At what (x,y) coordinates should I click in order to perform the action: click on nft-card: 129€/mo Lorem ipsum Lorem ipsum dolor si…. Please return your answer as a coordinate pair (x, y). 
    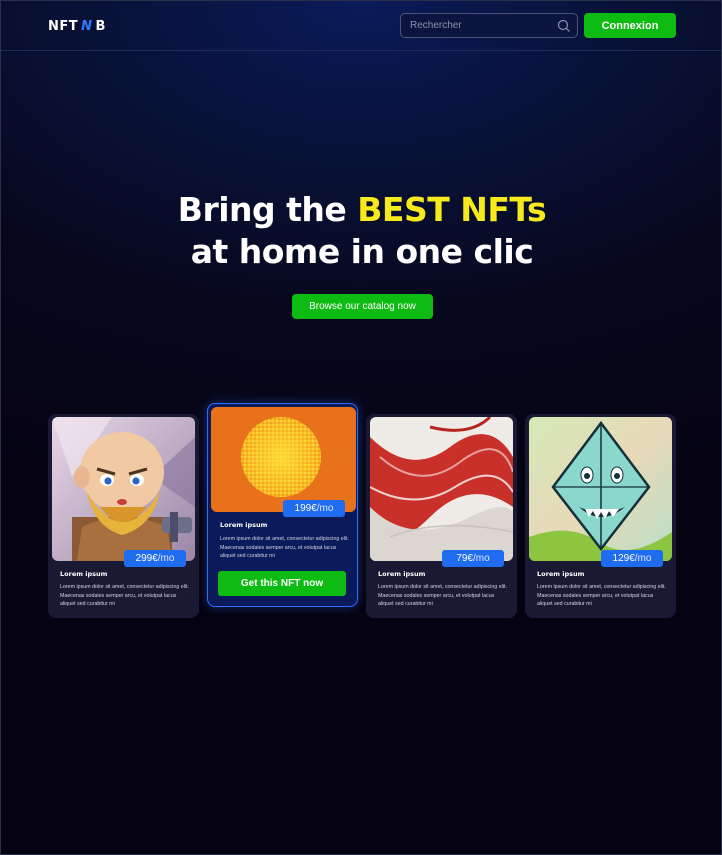
    Looking at the image, I should click on (600, 516).